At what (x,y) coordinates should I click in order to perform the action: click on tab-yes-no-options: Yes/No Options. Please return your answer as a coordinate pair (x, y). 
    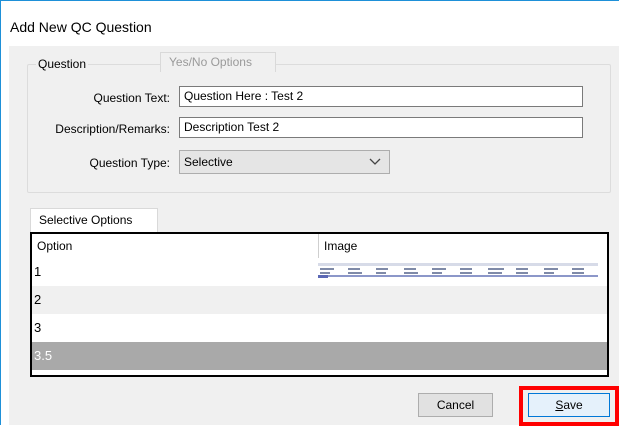
    Looking at the image, I should click on (218, 62).